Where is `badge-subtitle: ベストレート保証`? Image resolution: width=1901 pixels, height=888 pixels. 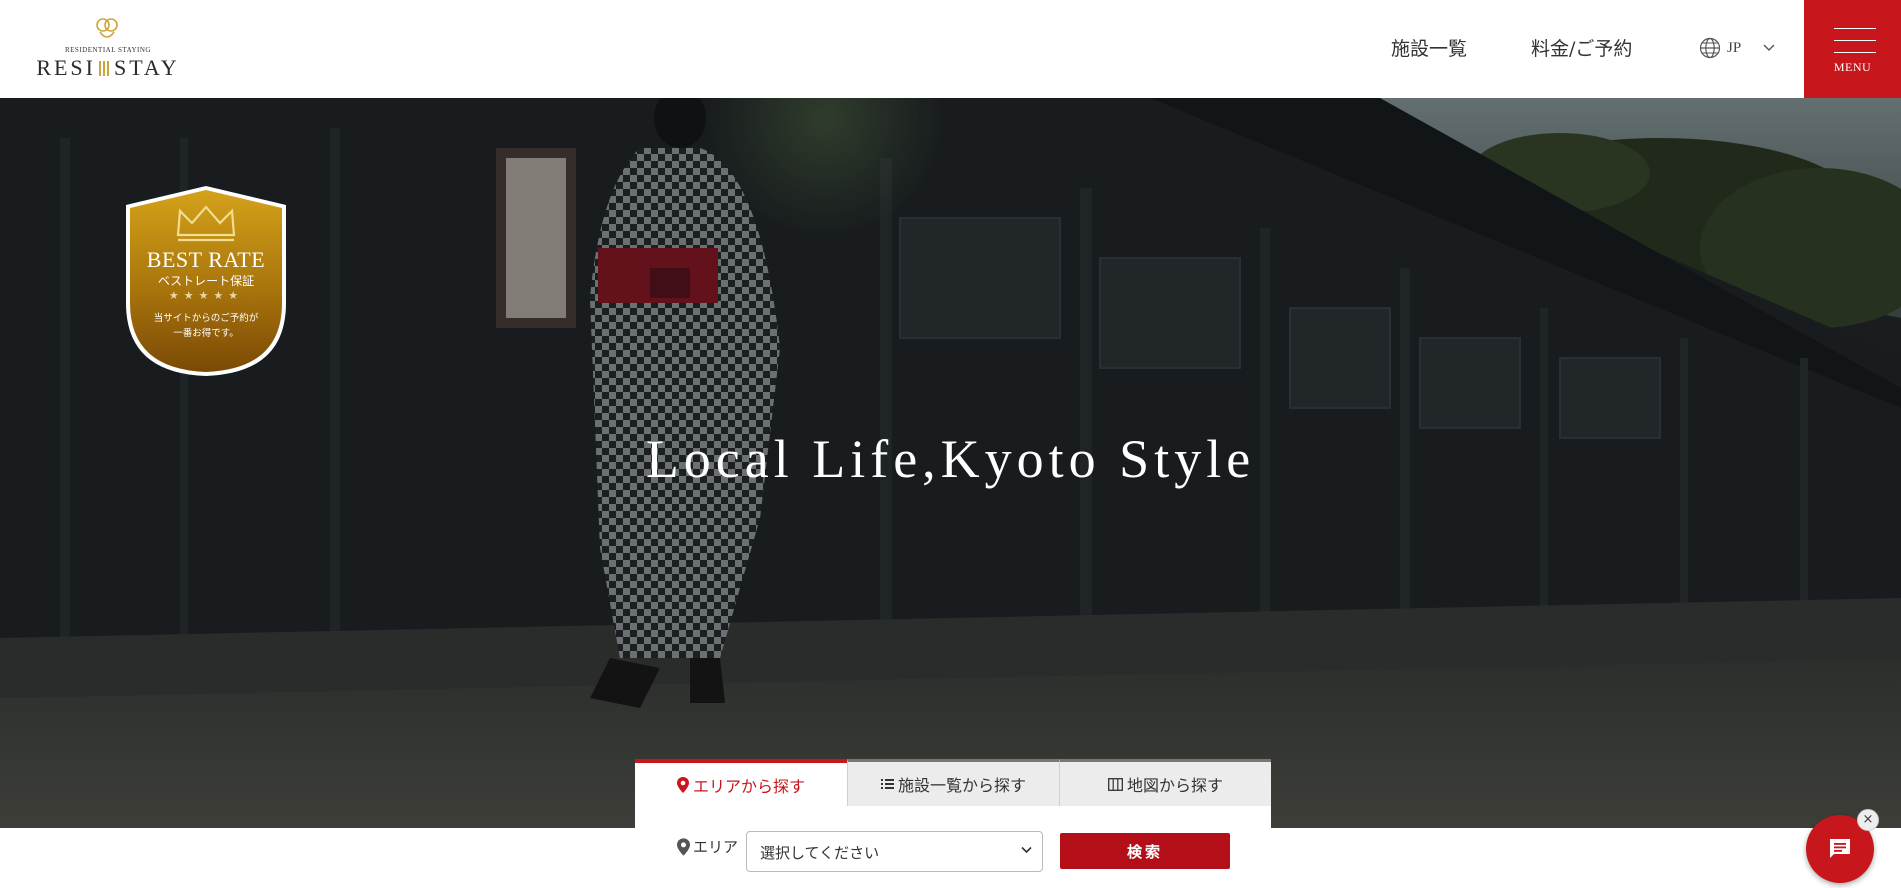 badge-subtitle: ベストレート保証 is located at coordinates (206, 281).